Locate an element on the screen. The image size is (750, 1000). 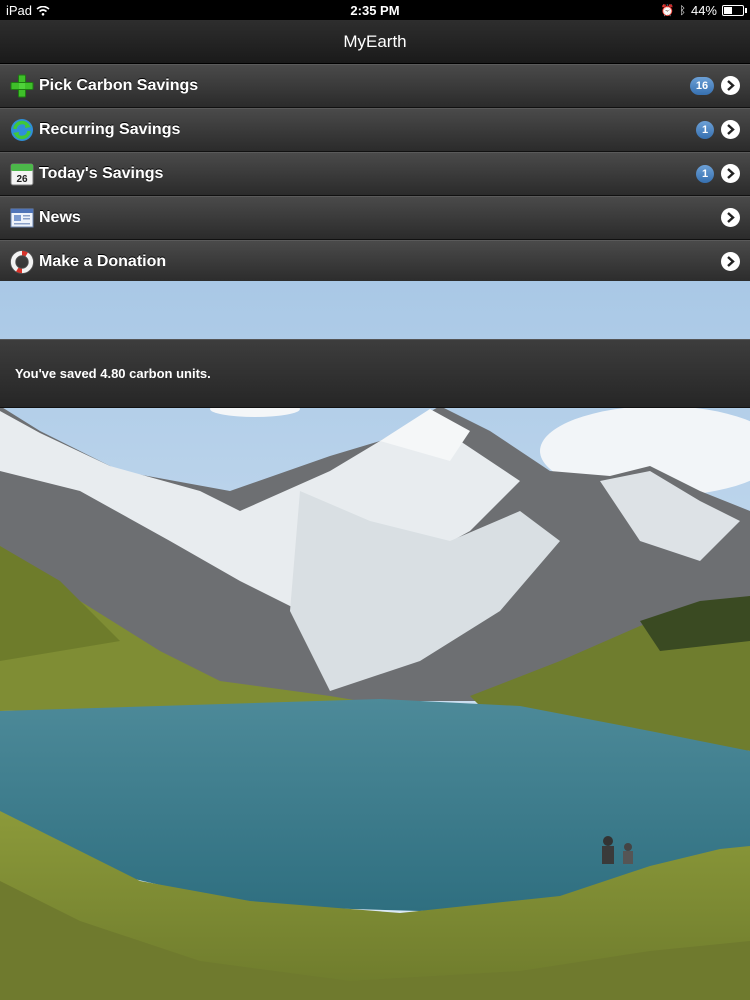
menu-item-todays-savings: 26 Today's Savings 1 is located at coordinates (375, 174).